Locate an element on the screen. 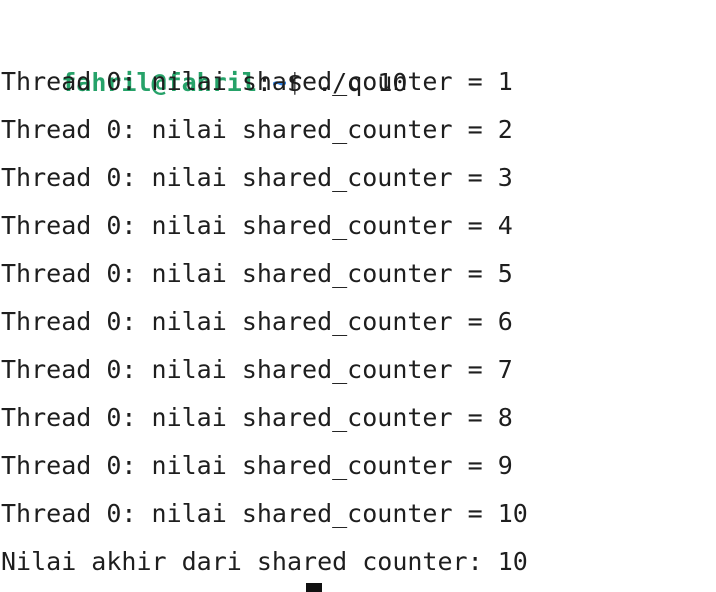 Image resolution: width=716 pixels, height=592 pixels. output-line: Thread 0: nilai shared_counter = 9 is located at coordinates (257, 465).